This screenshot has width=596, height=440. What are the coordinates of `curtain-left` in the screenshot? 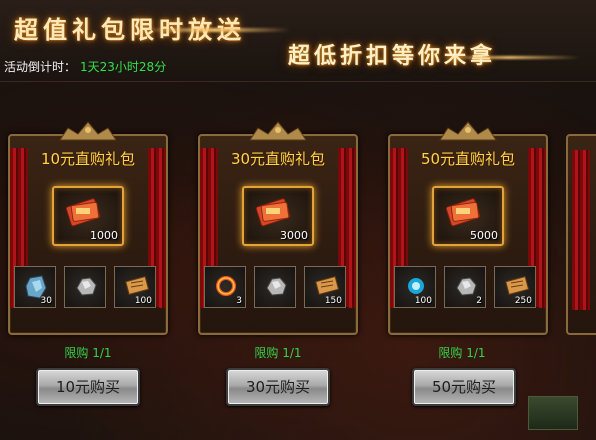 It's located at (581, 230).